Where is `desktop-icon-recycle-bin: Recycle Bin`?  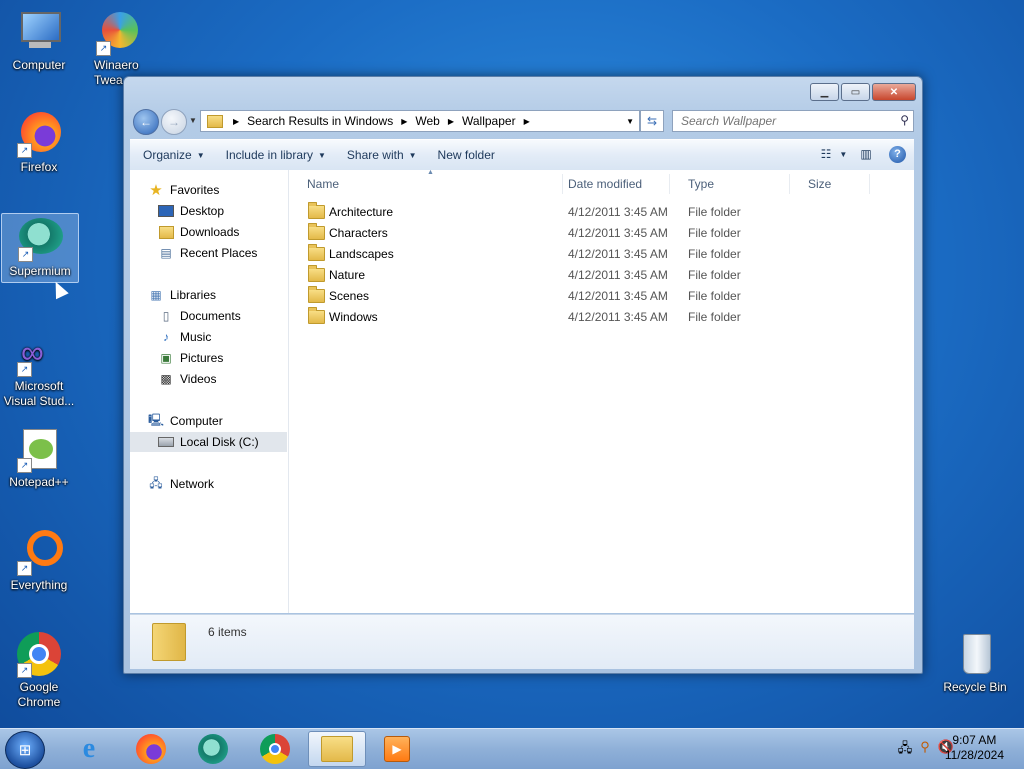
desktop-icon-recycle-bin: Recycle Bin is located at coordinates (975, 662).